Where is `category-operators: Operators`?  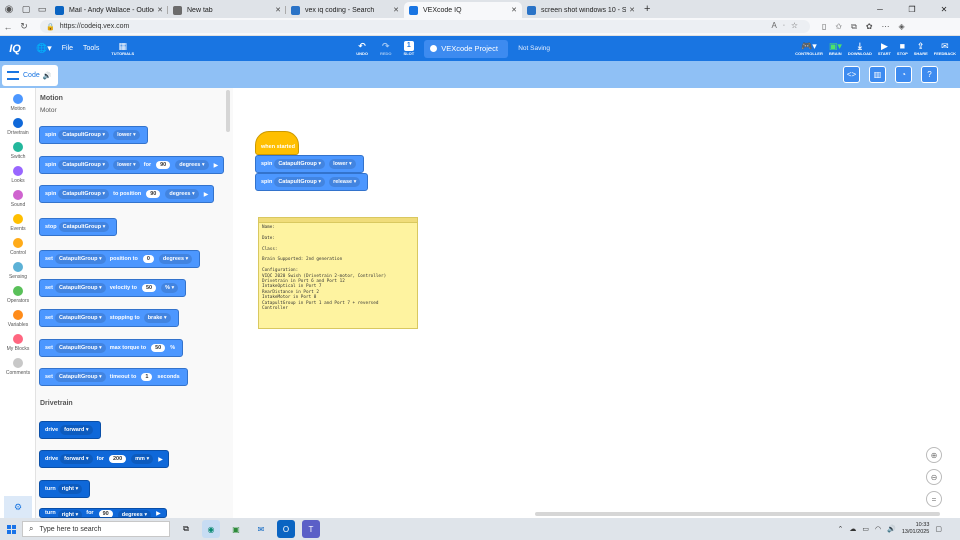 category-operators: Operators is located at coordinates (18, 295).